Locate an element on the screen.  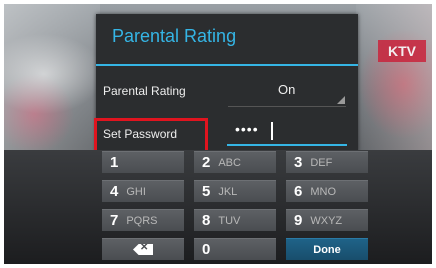
key-3: 3 DEF is located at coordinates (327, 162).